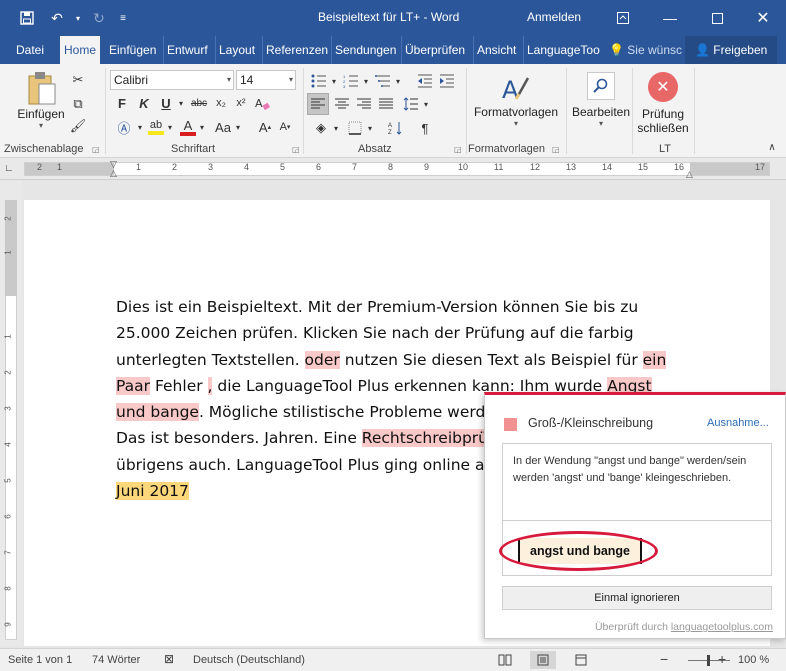  What do you see at coordinates (40, 125) in the screenshot?
I see `paste-dropdown-icon: ▾` at bounding box center [40, 125].